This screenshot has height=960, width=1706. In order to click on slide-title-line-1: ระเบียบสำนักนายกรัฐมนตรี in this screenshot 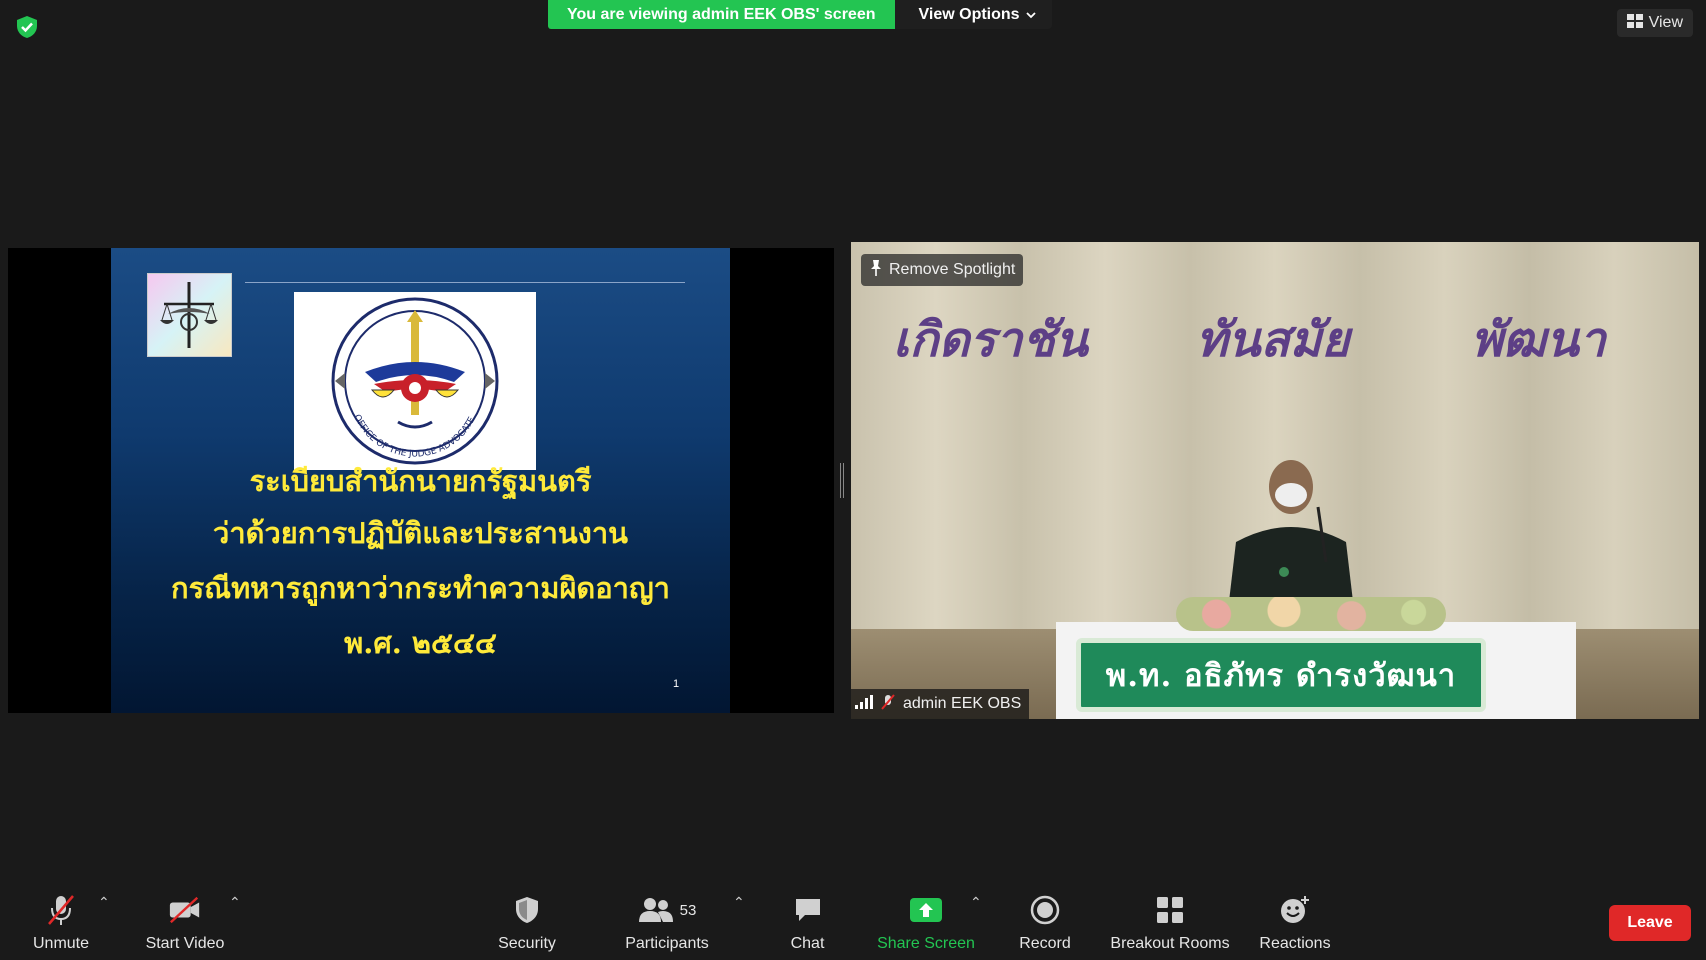, I will do `click(420, 481)`.